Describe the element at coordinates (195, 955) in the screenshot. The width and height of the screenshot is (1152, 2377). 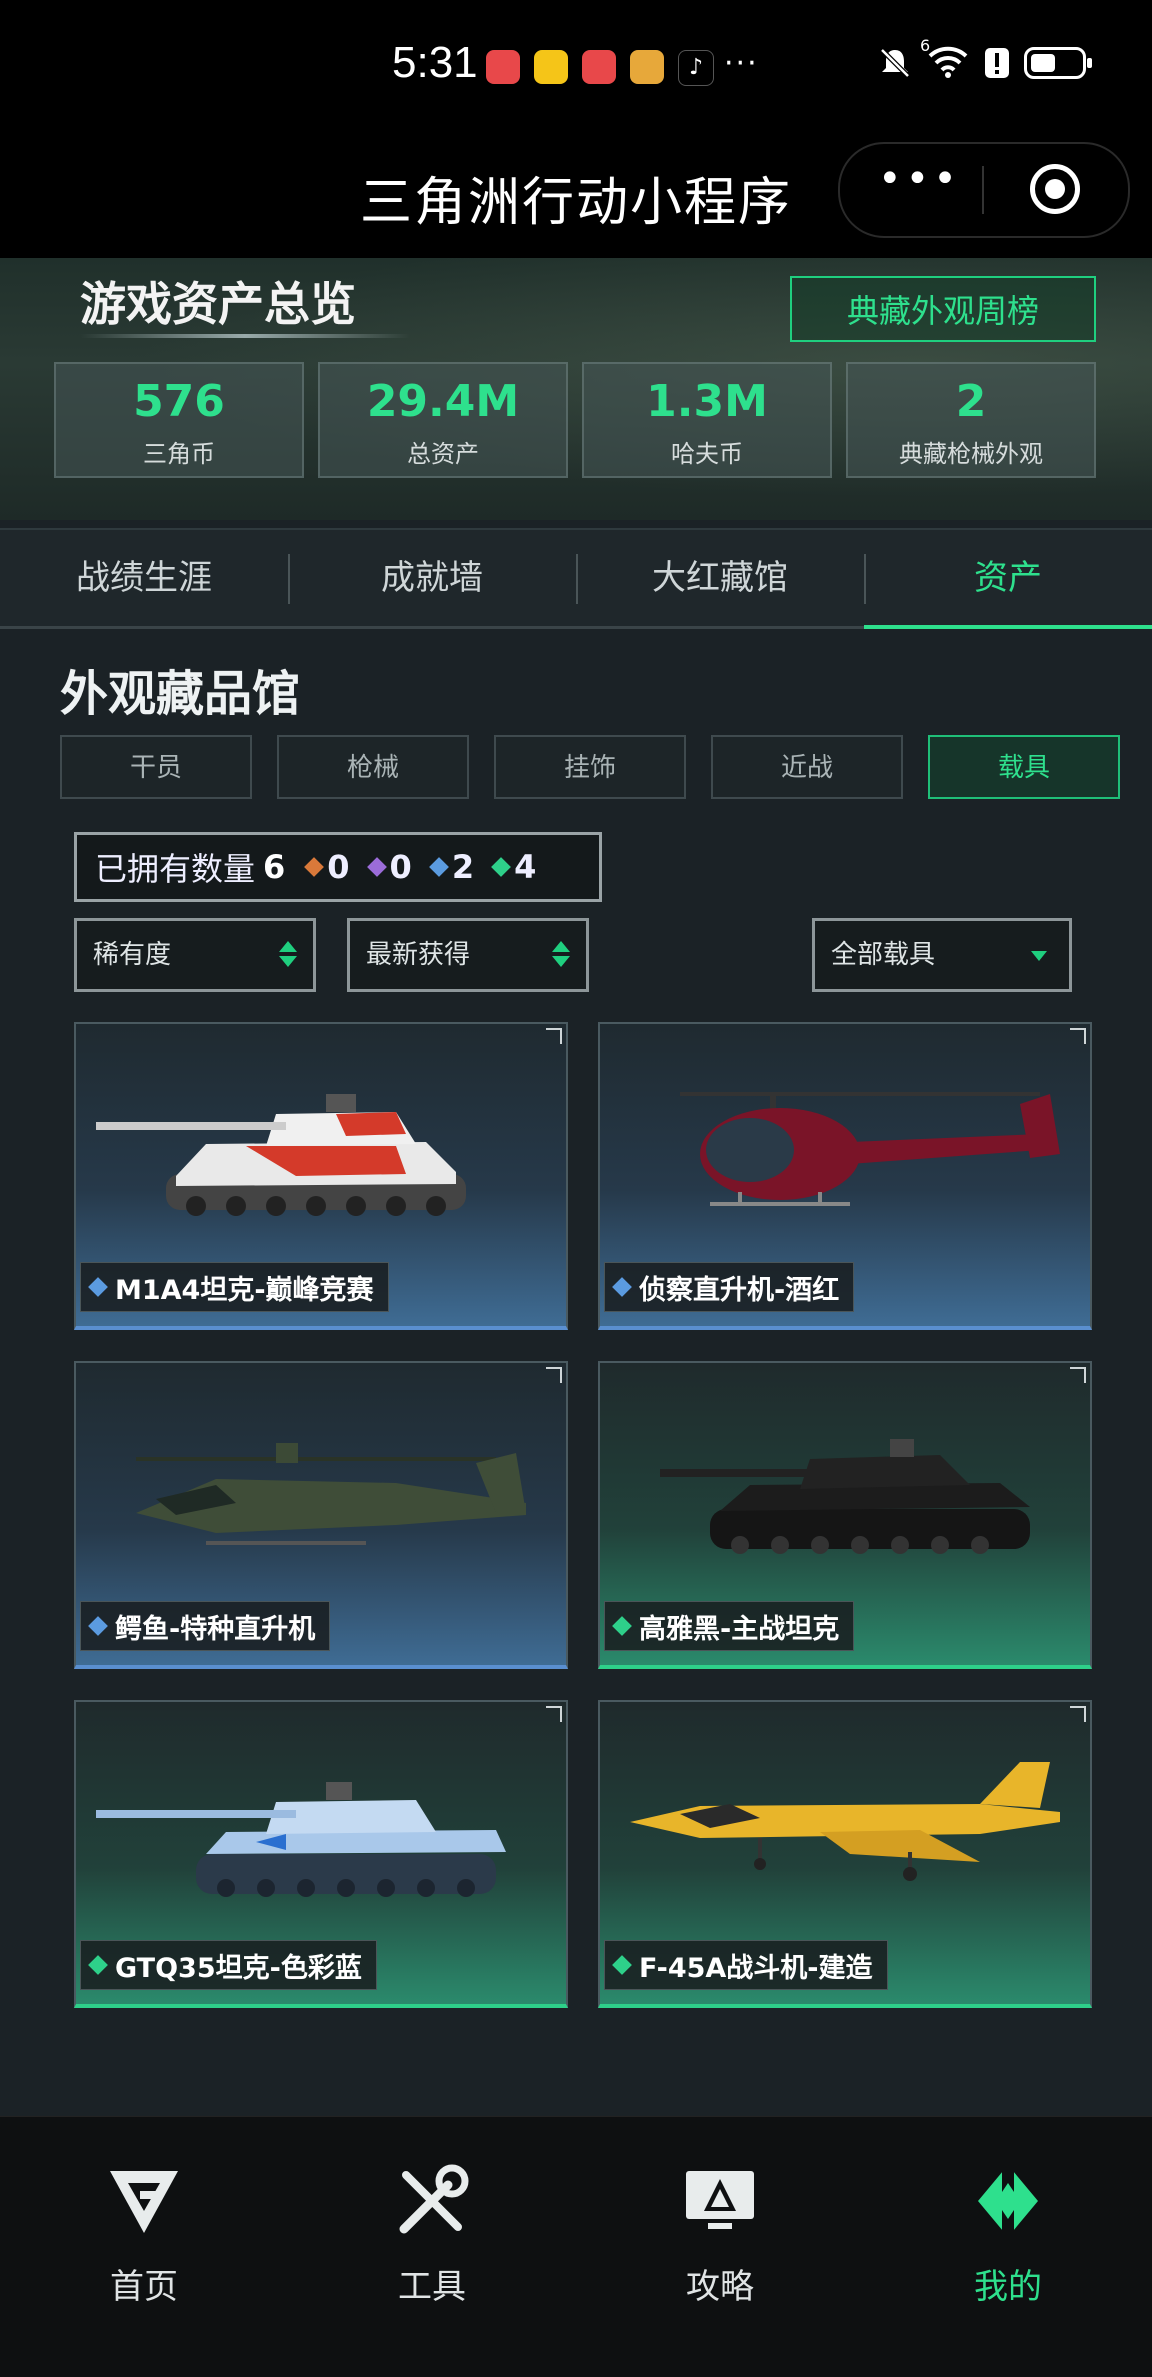
I see `rarity-sort-dropdown: 稀有度` at that location.